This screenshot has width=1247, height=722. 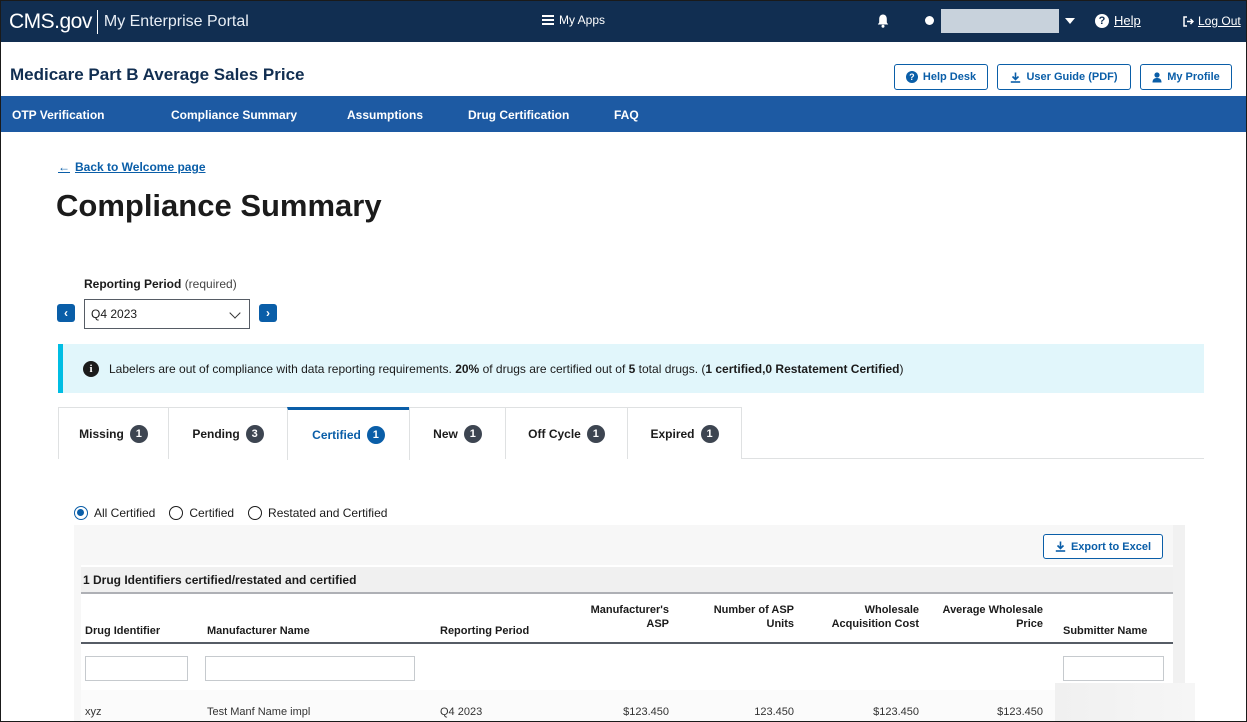 What do you see at coordinates (157, 74) in the screenshot?
I see `application-title: Medicare Part B Average Sales Price` at bounding box center [157, 74].